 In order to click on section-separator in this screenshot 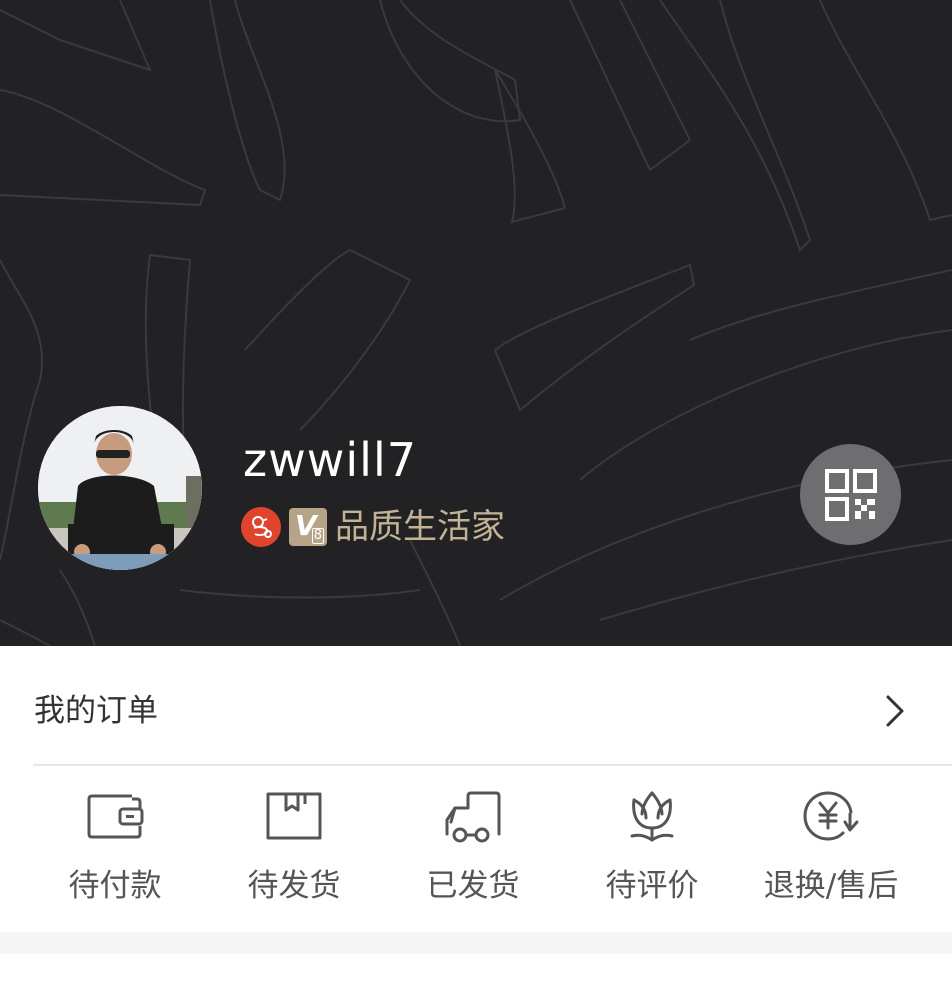, I will do `click(476, 943)`.